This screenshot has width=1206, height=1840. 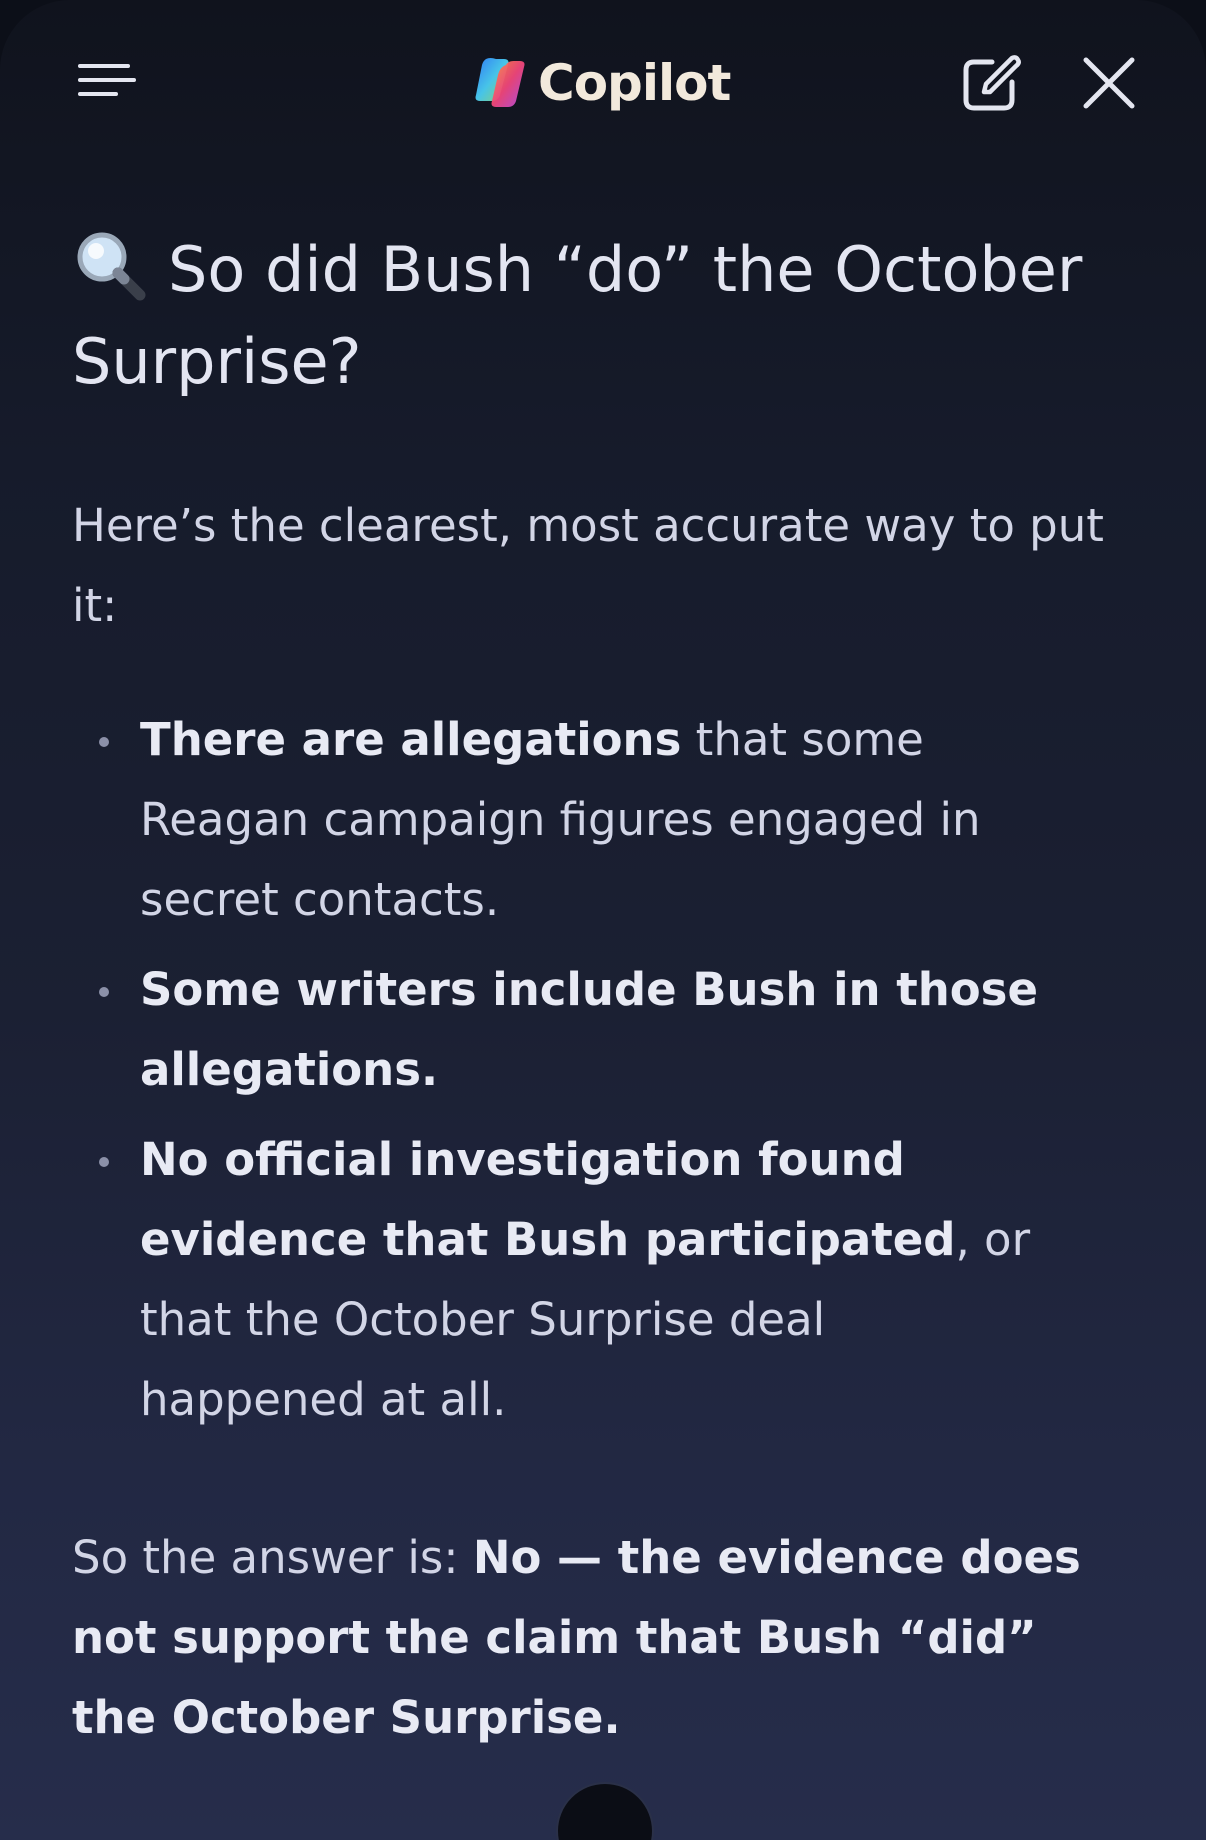 I want to click on compose-icon, so click(x=992, y=83).